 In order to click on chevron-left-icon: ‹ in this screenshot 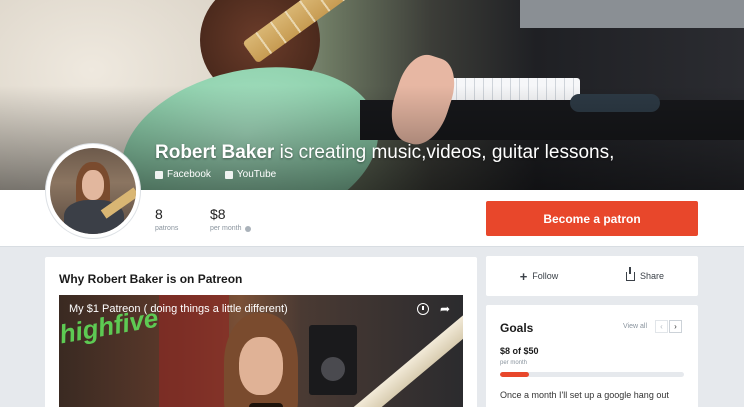, I will do `click(661, 326)`.